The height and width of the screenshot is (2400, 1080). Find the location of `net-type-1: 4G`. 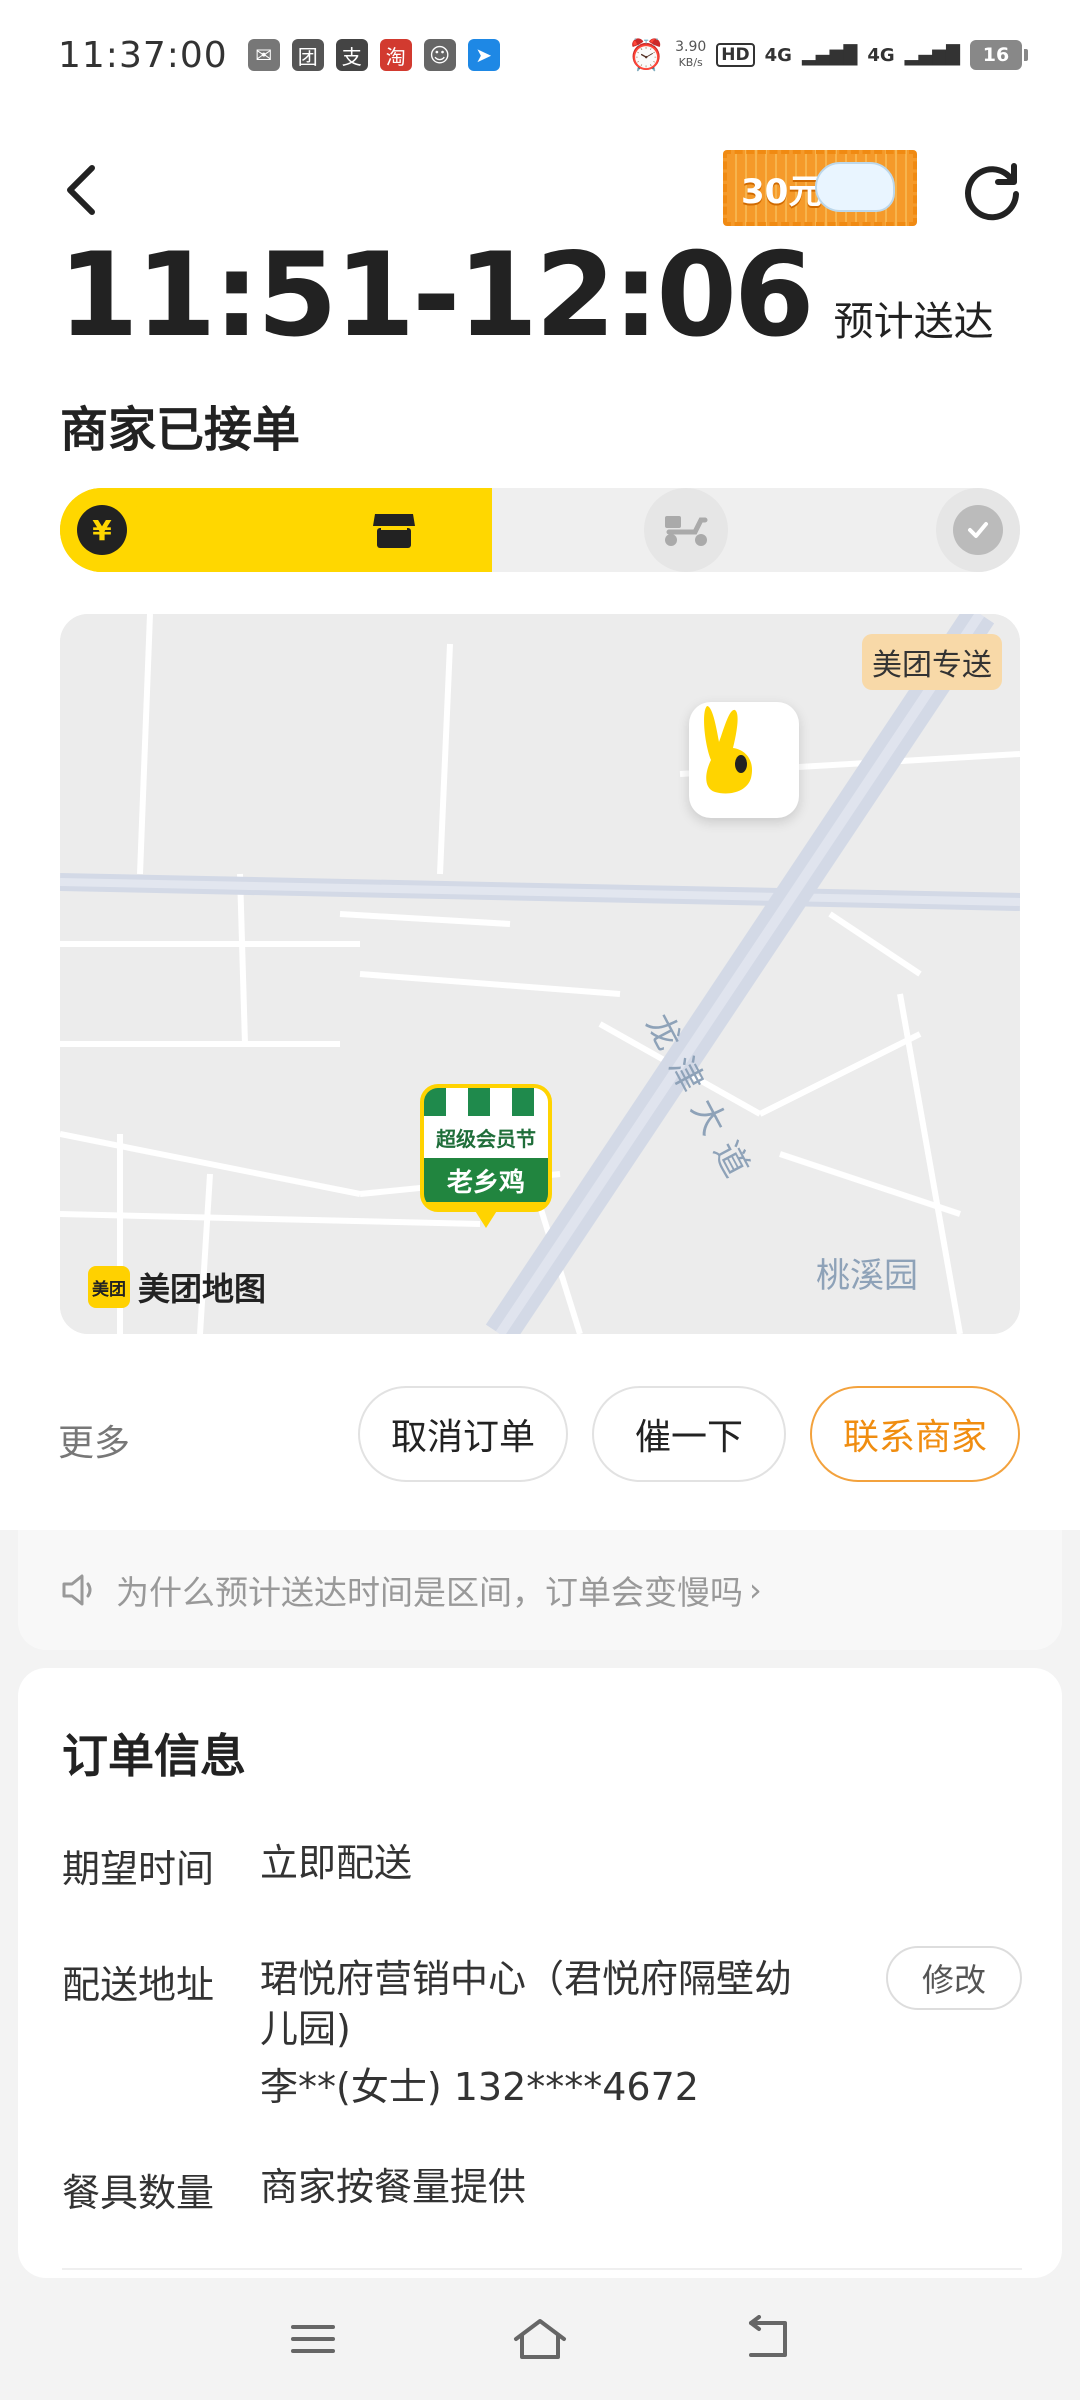

net-type-1: 4G is located at coordinates (778, 55).